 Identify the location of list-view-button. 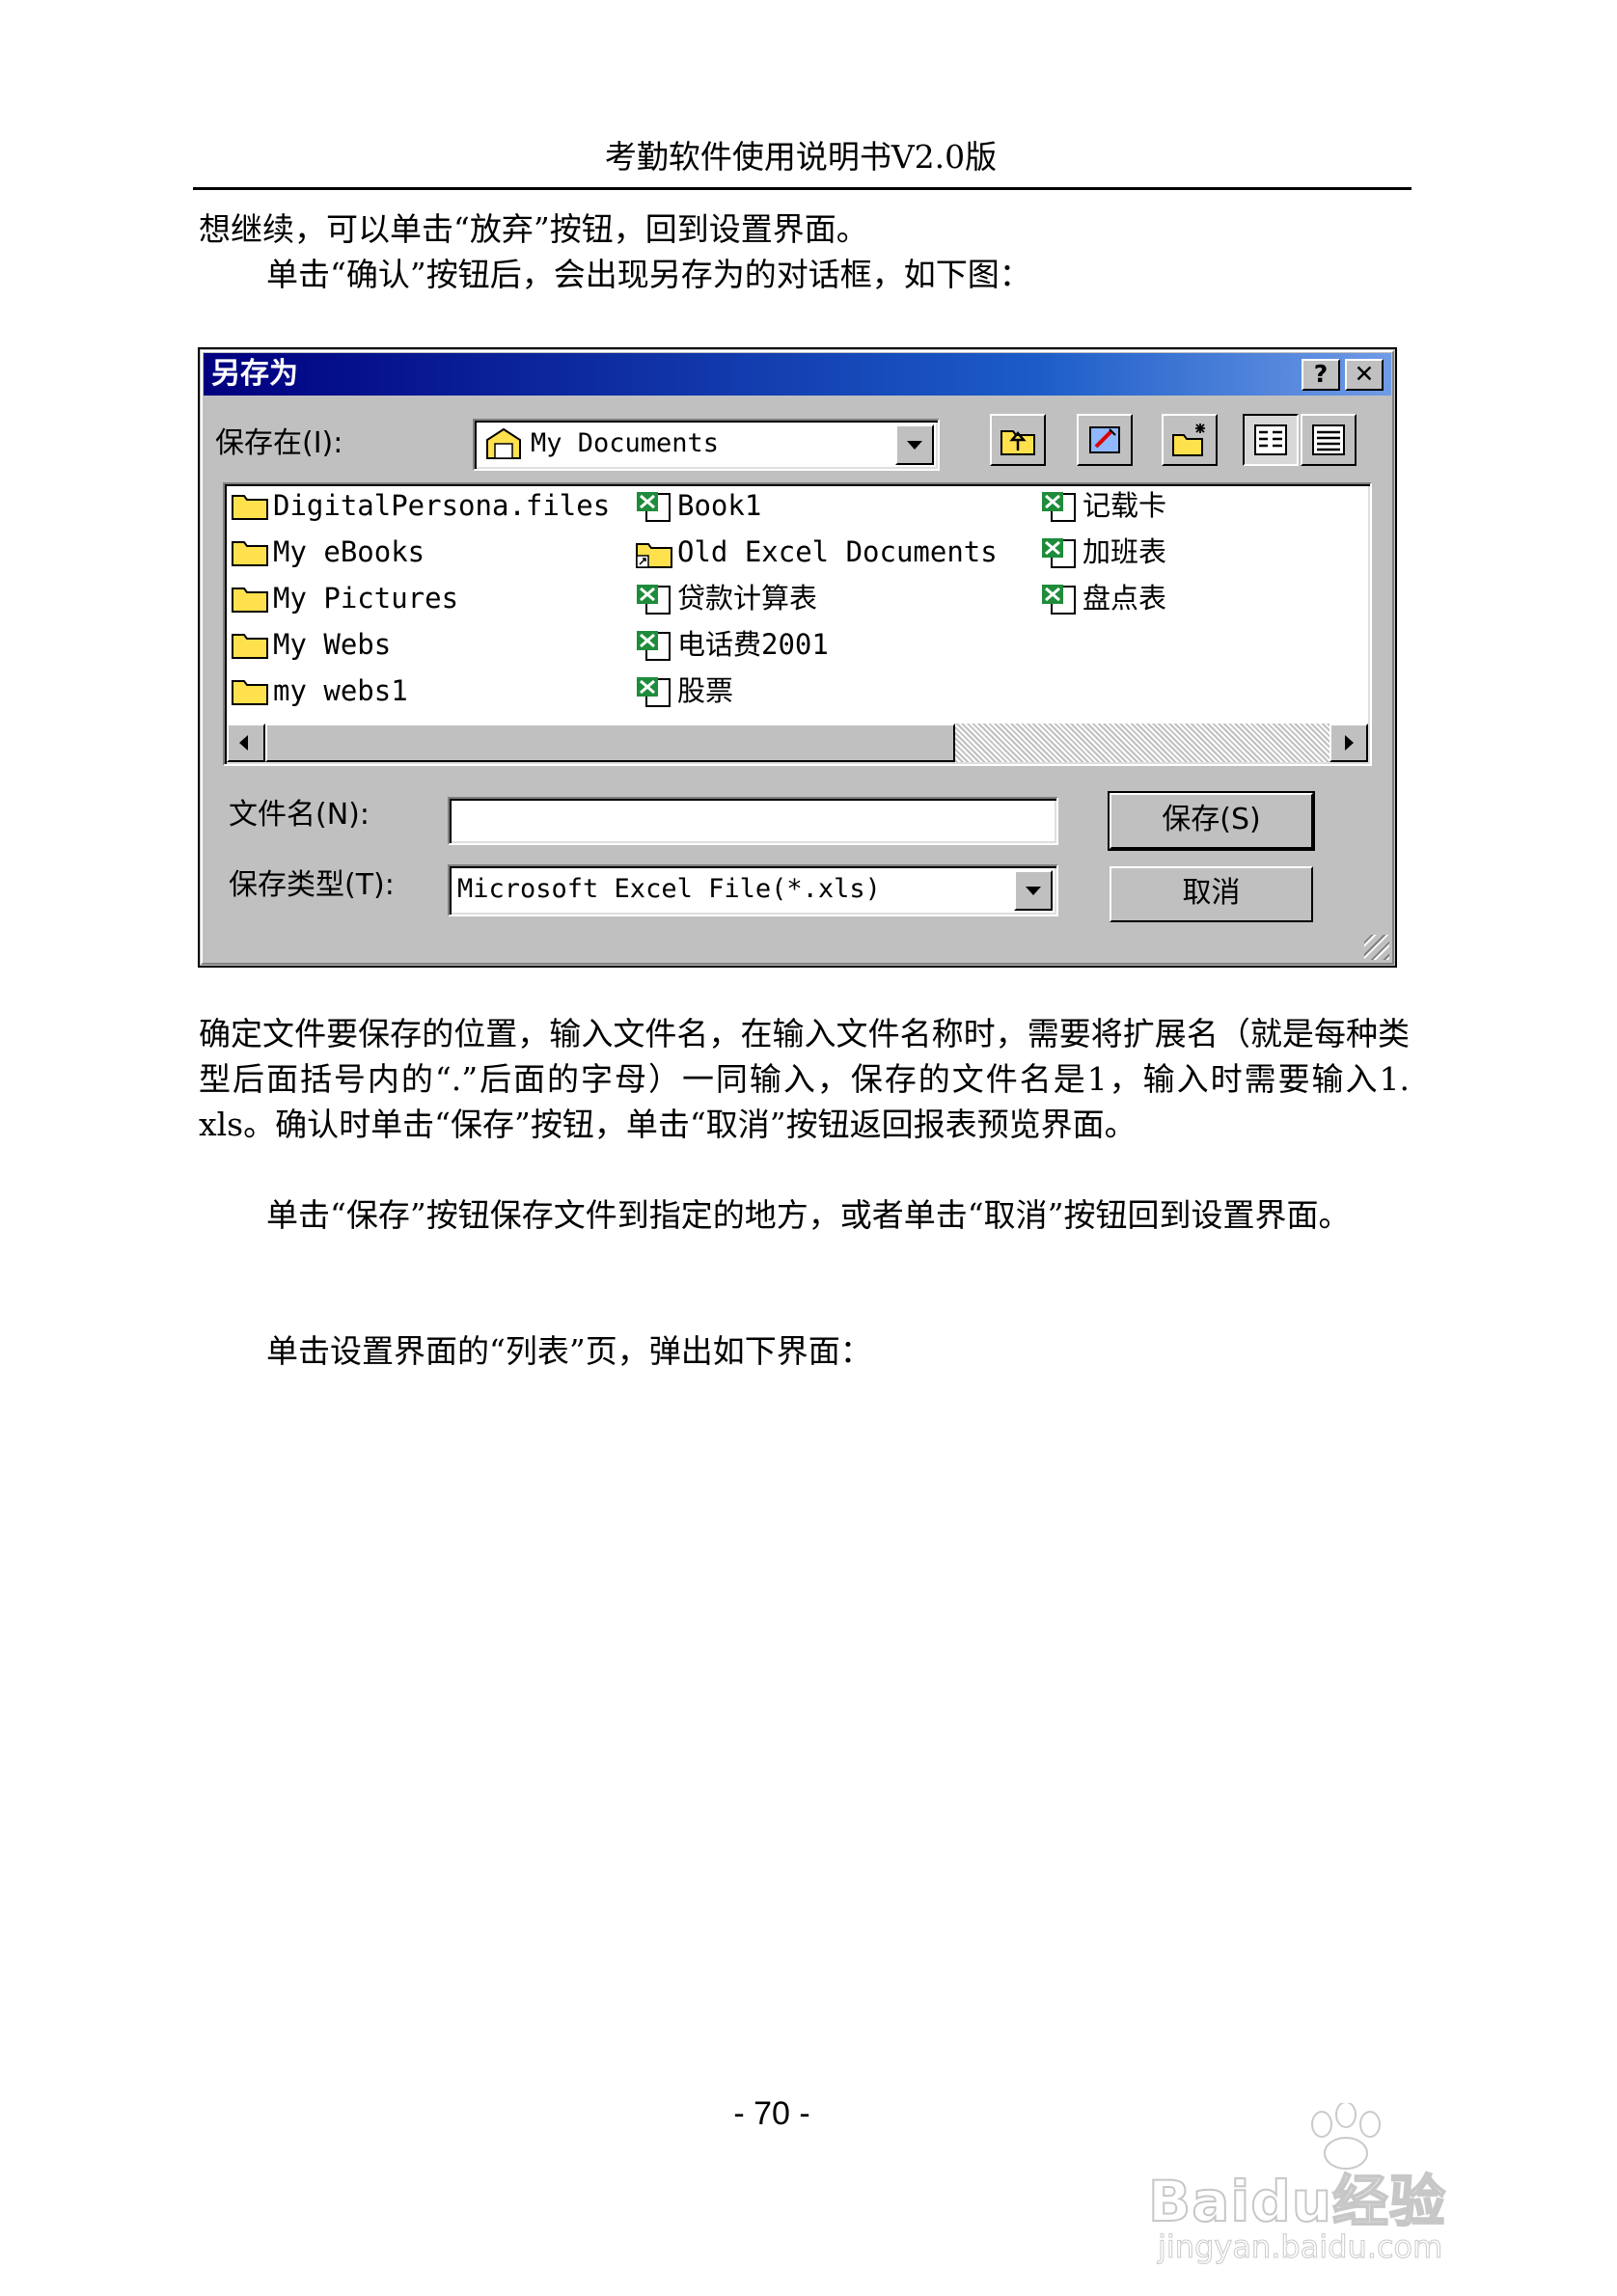
(1271, 440).